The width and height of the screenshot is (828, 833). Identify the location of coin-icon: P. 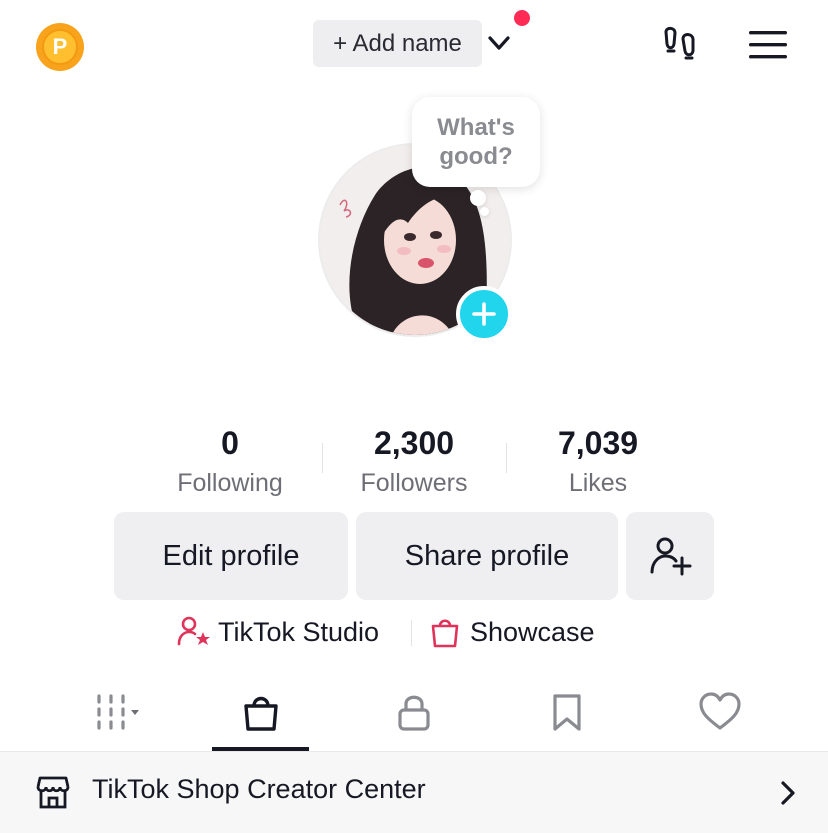
(60, 47).